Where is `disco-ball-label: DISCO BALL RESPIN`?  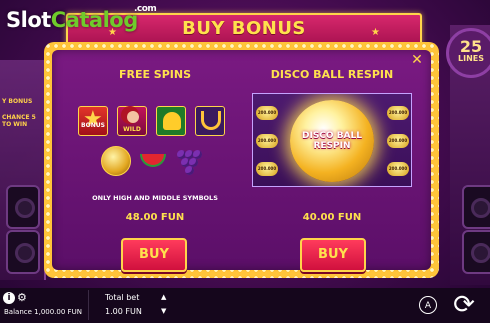
disco-ball-label: DISCO BALL RESPIN is located at coordinates (332, 141).